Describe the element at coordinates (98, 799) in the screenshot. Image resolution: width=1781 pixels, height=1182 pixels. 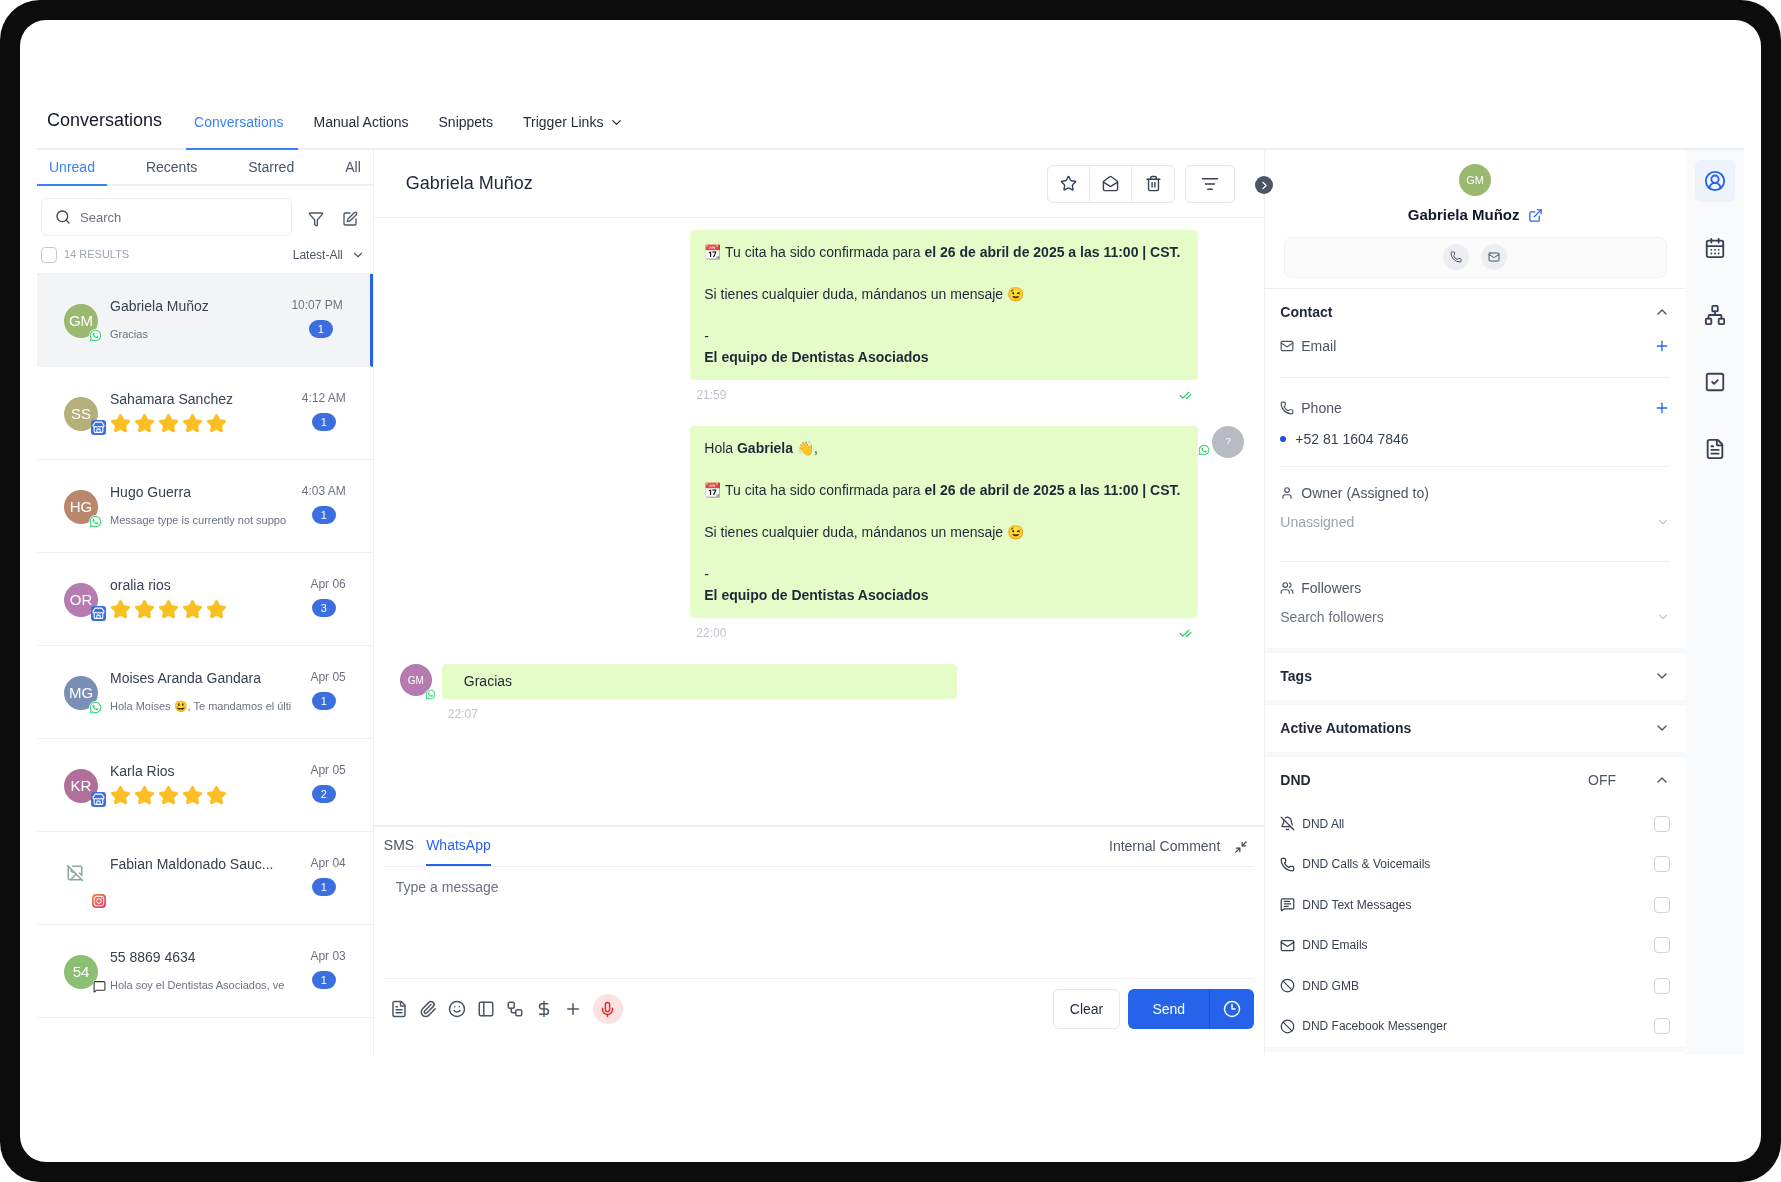
I see `store-icon` at that location.